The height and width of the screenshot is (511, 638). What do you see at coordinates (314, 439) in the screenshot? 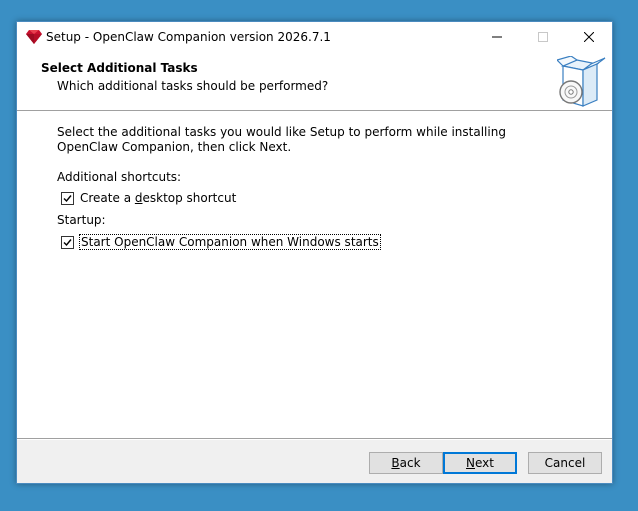
I see `footer-divider-highlight` at bounding box center [314, 439].